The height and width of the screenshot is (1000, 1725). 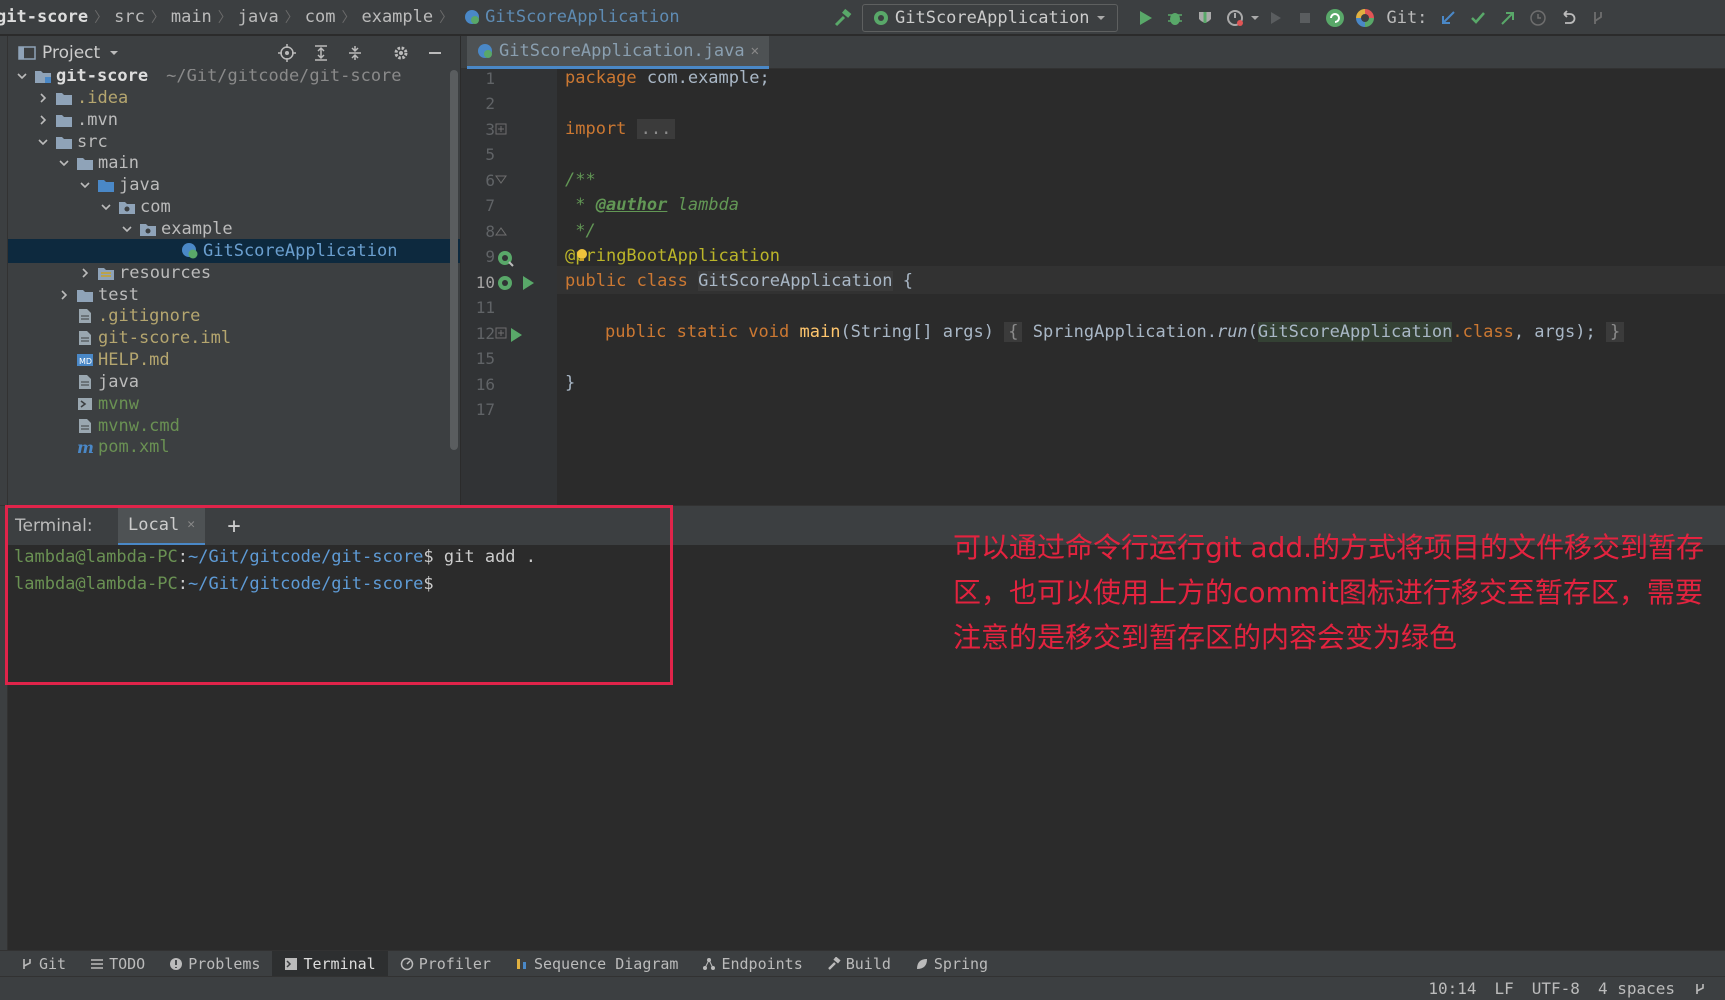 I want to click on profiler-icon, so click(x=1235, y=18).